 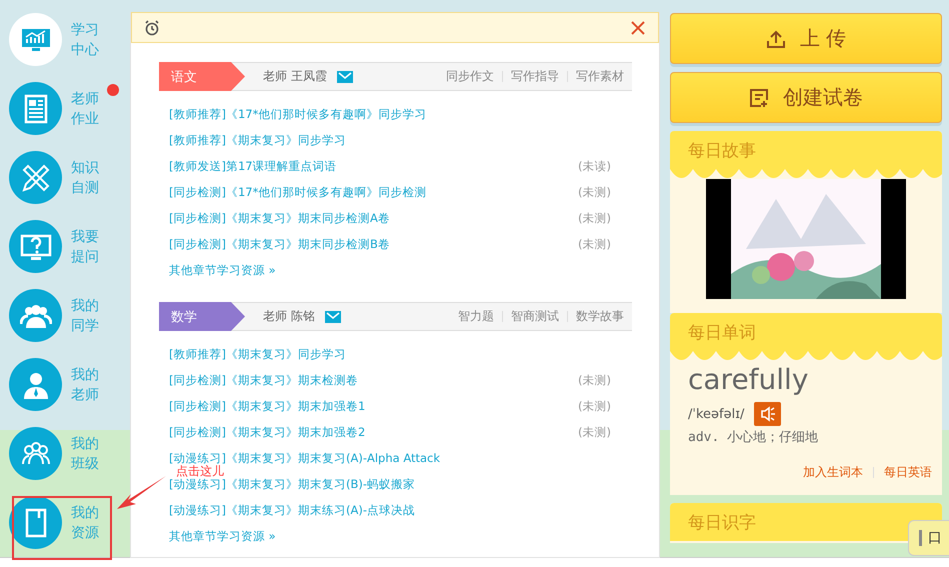 I want to click on nav-label: 我的资源, so click(x=85, y=523).